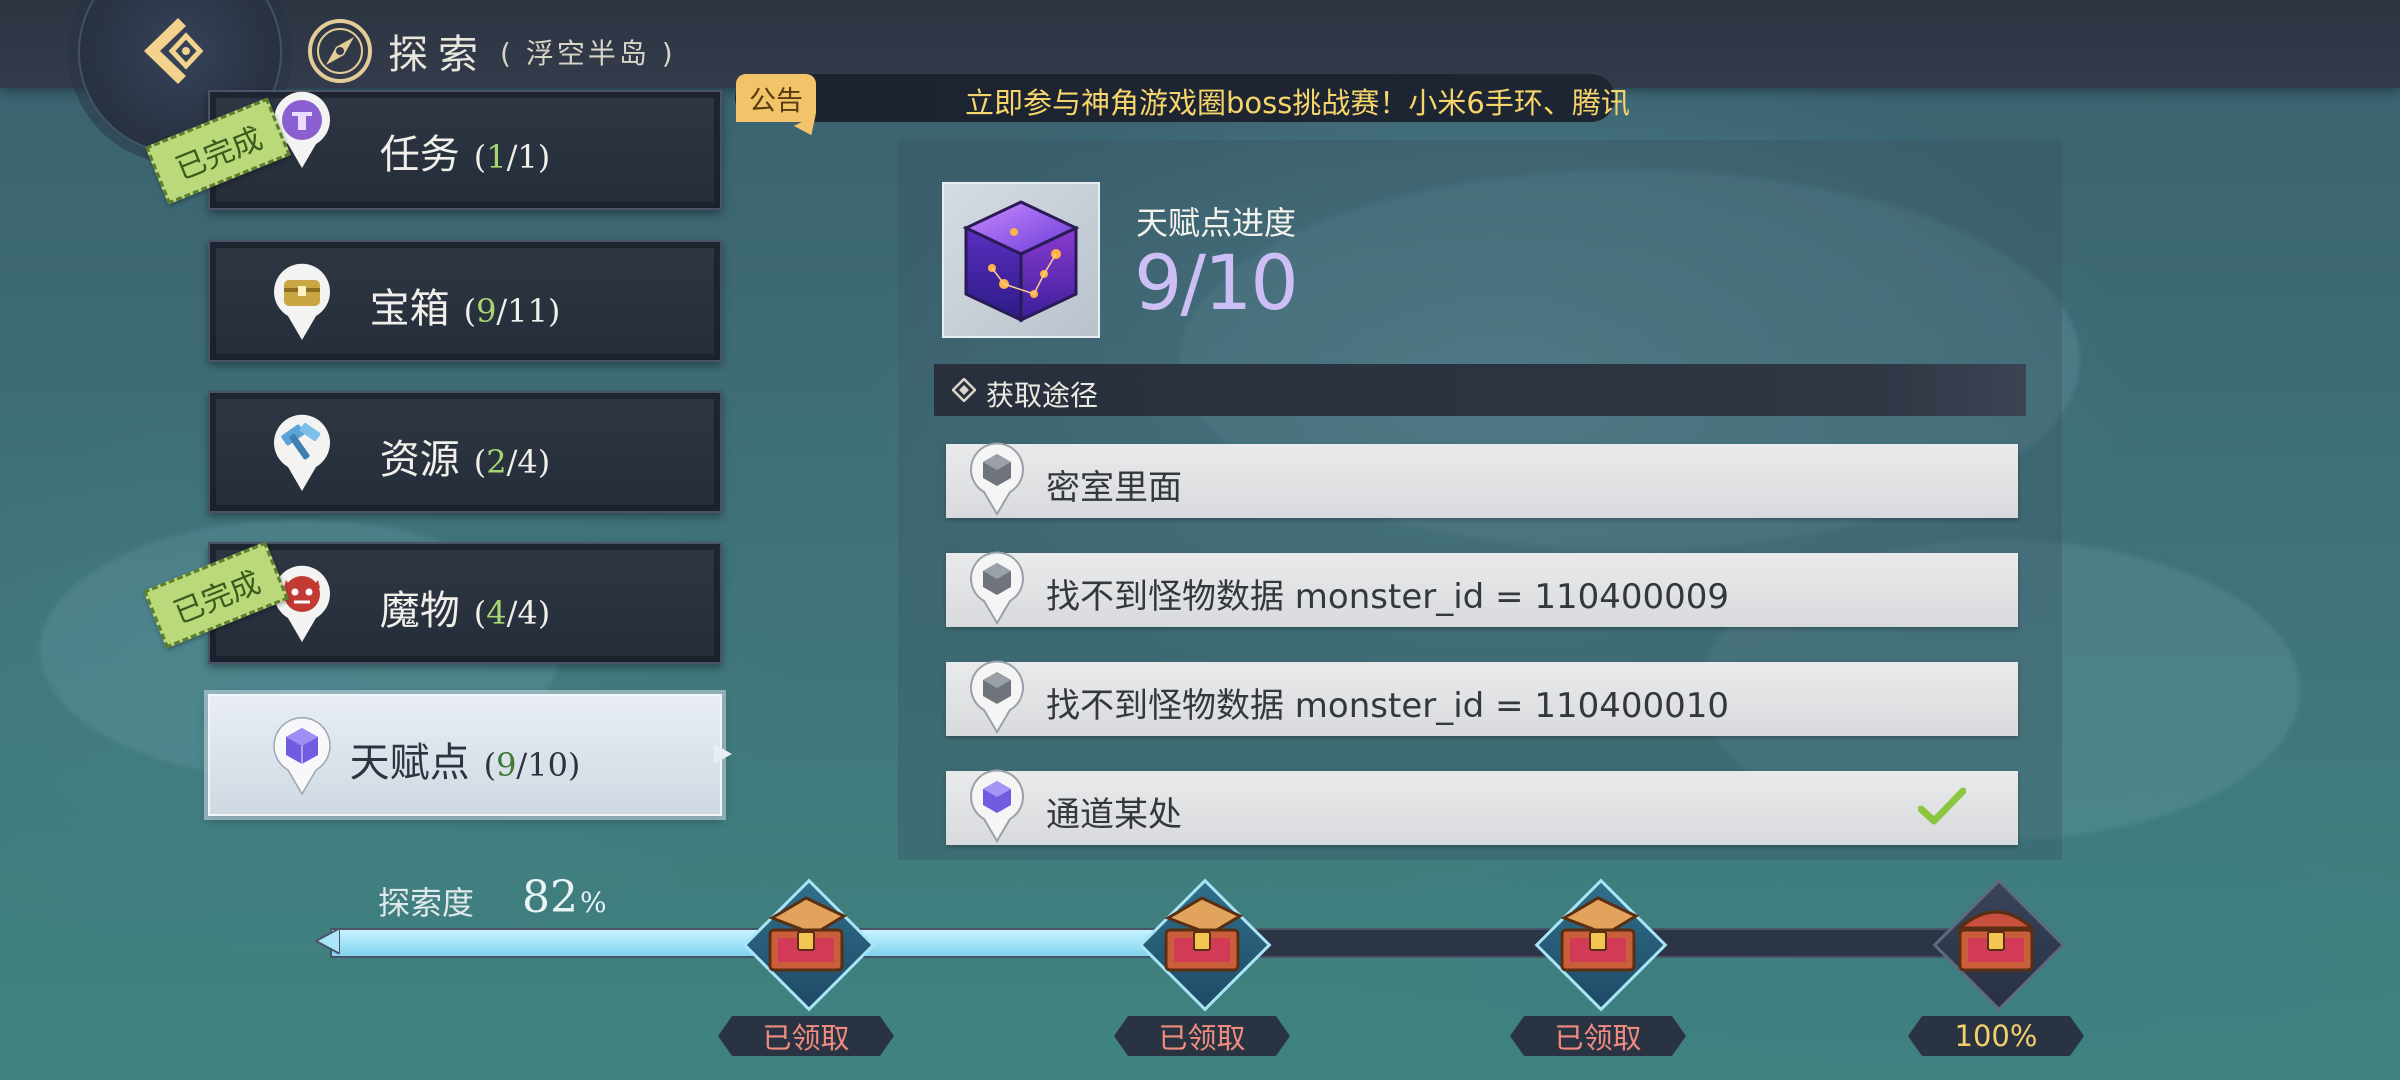 The image size is (2400, 1080). I want to click on category-treasure: 宝箱 (9/11), so click(465, 301).